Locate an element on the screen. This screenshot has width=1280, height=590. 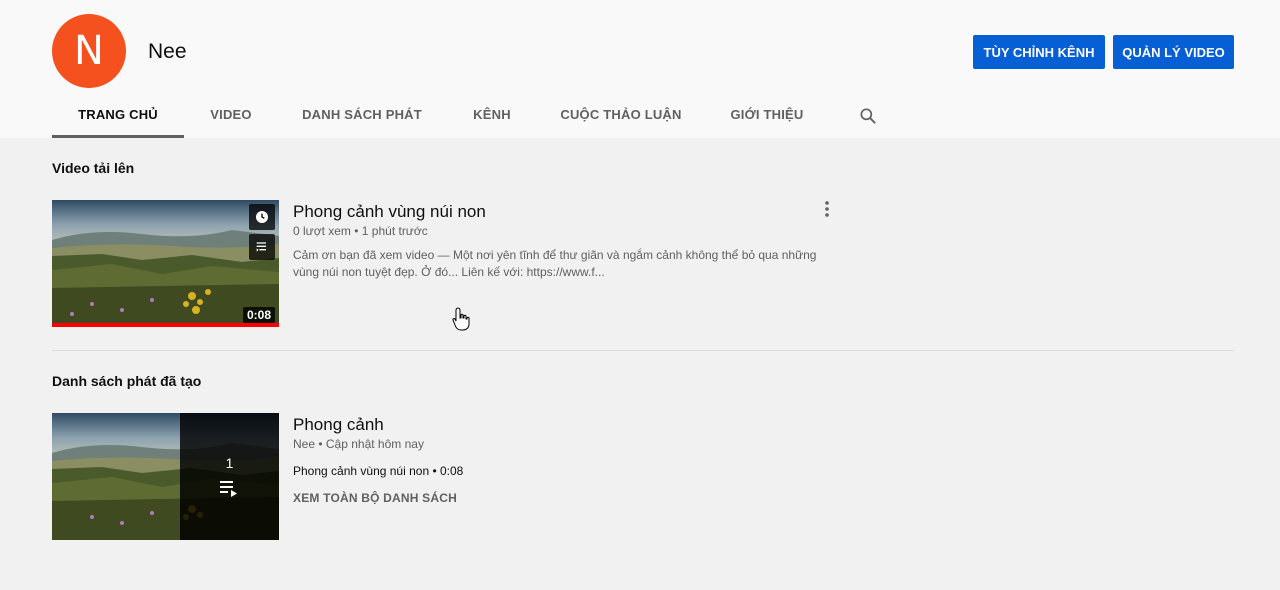
search-icon is located at coordinates (868, 116).